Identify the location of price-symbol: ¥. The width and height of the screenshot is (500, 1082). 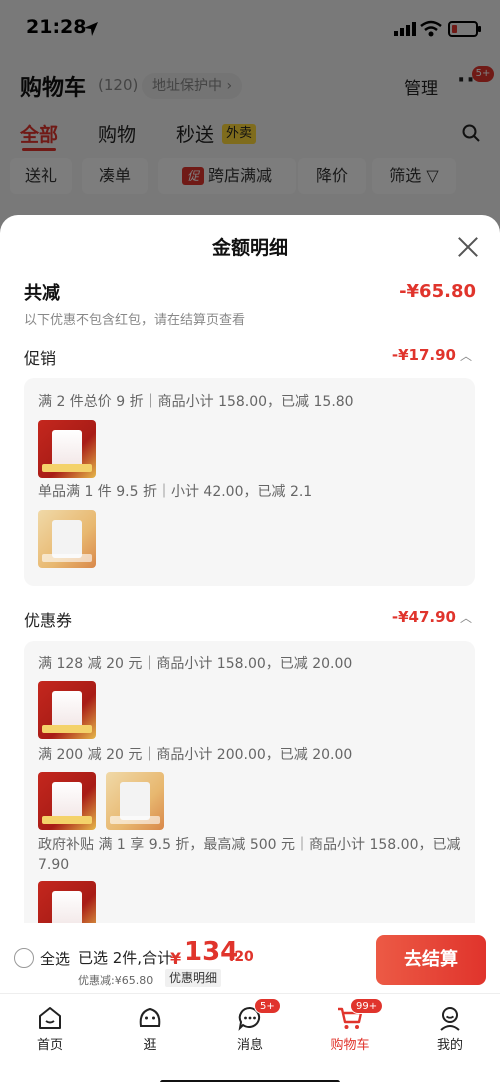
(176, 958).